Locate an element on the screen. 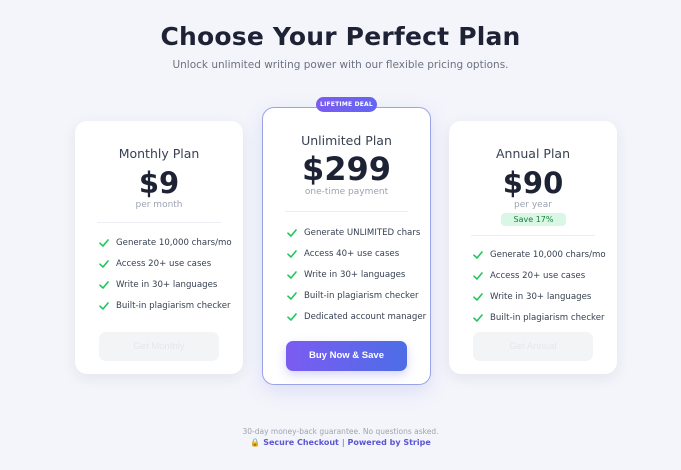 The width and height of the screenshot is (681, 470). feature-item: Dedicated account manager is located at coordinates (357, 317).